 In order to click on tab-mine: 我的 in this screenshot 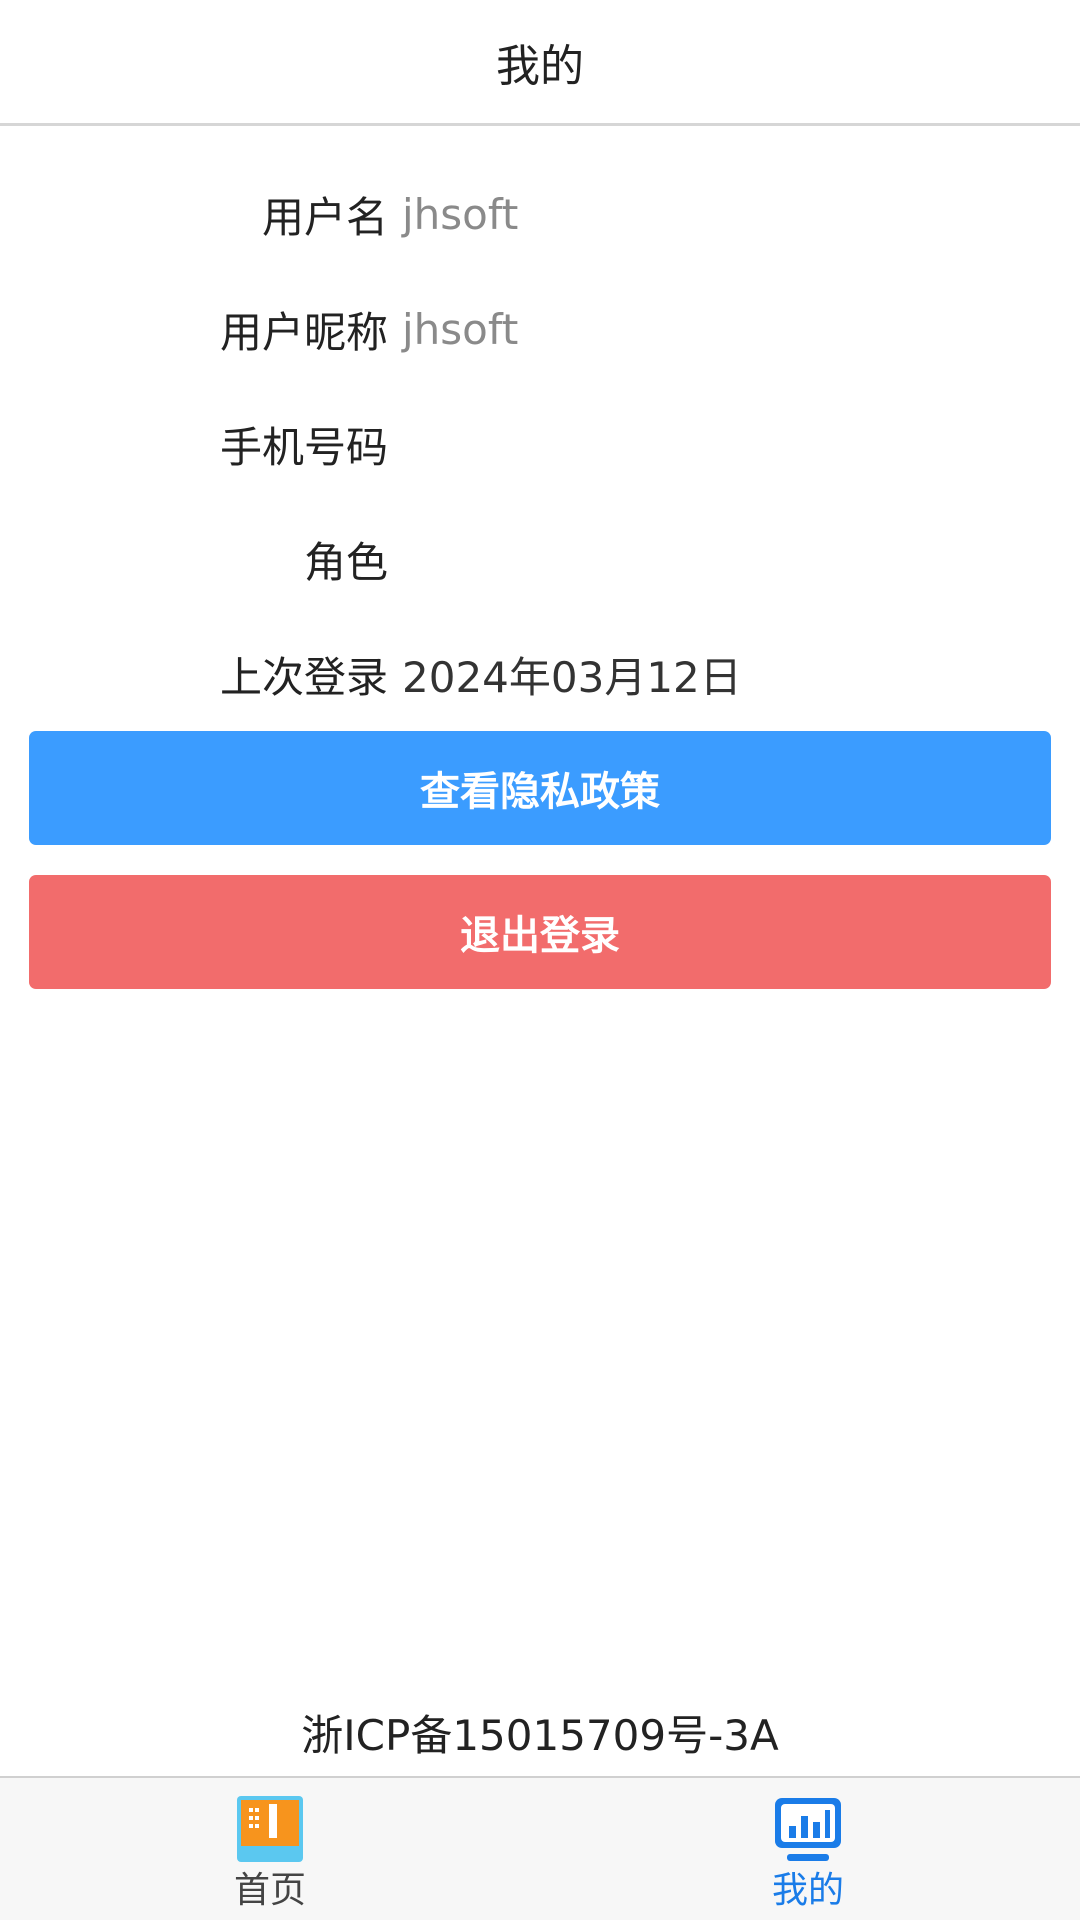, I will do `click(808, 1850)`.